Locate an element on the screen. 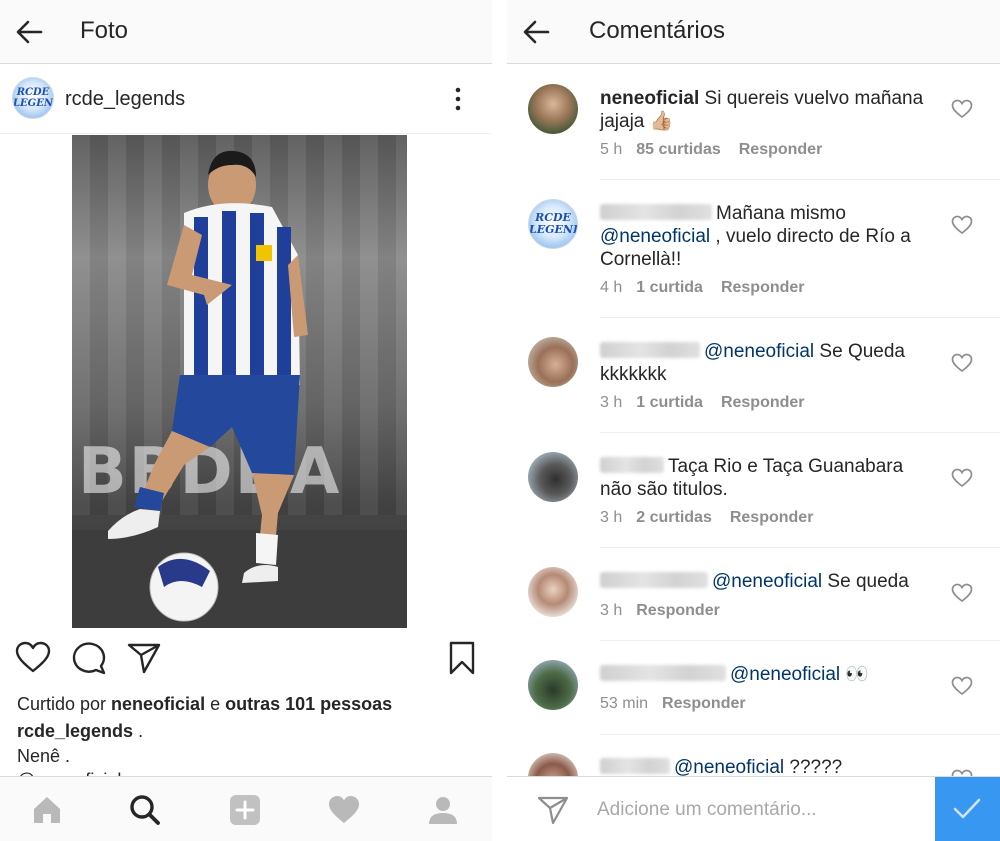  comment-input is located at coordinates (762, 810).